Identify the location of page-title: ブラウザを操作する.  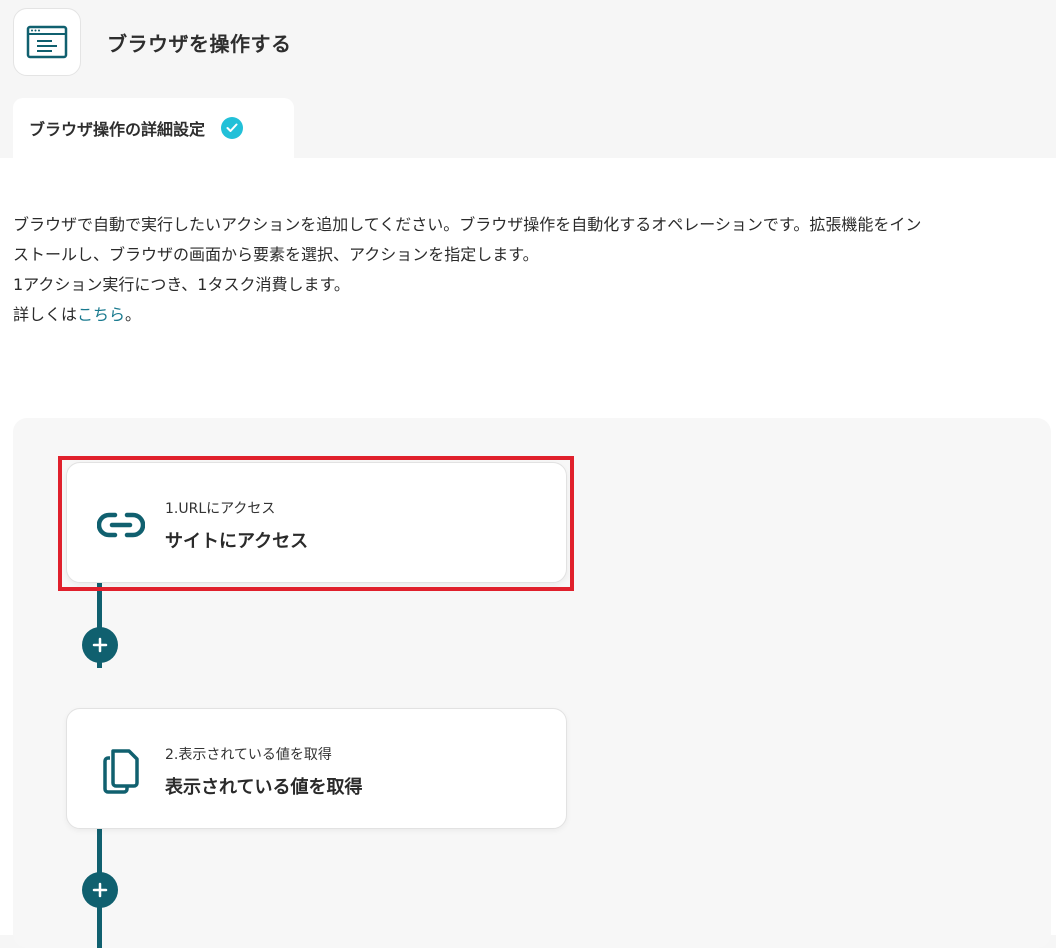
(199, 44).